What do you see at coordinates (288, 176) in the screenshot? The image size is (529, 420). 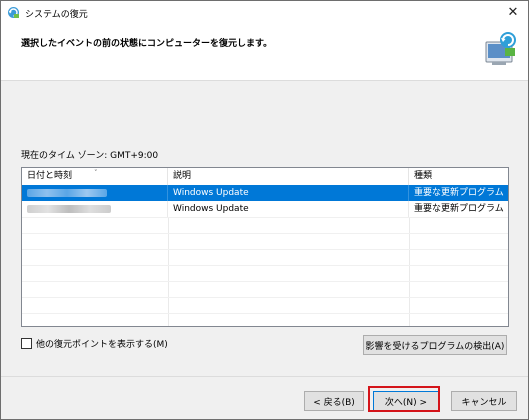 I see `column-header-description: 説明` at bounding box center [288, 176].